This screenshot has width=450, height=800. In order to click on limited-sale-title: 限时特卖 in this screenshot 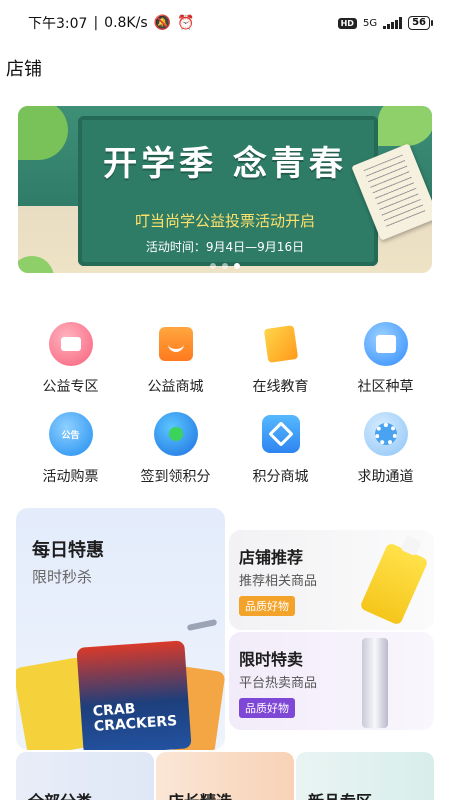, I will do `click(271, 659)`.